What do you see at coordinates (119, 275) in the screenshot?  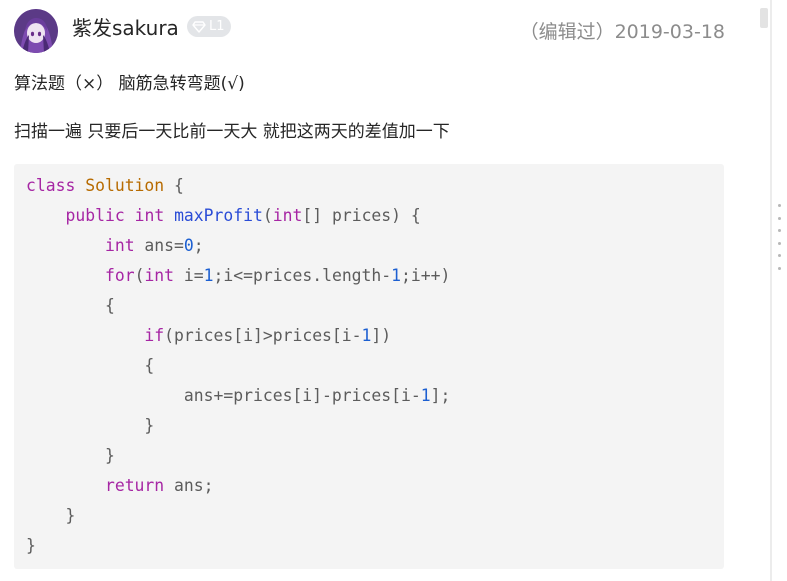 I see `code-keyword: for` at bounding box center [119, 275].